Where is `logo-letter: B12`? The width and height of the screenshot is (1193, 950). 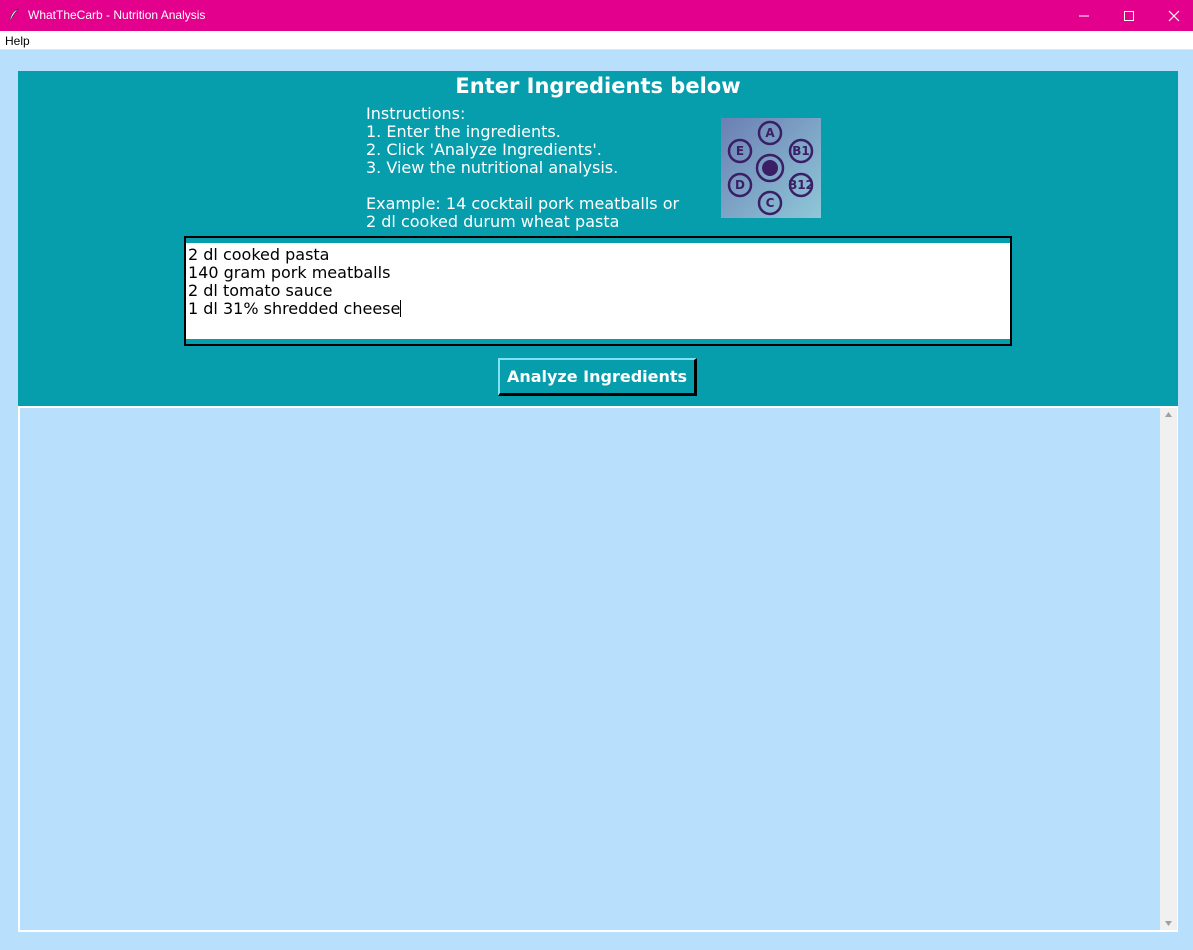 logo-letter: B12 is located at coordinates (801, 185).